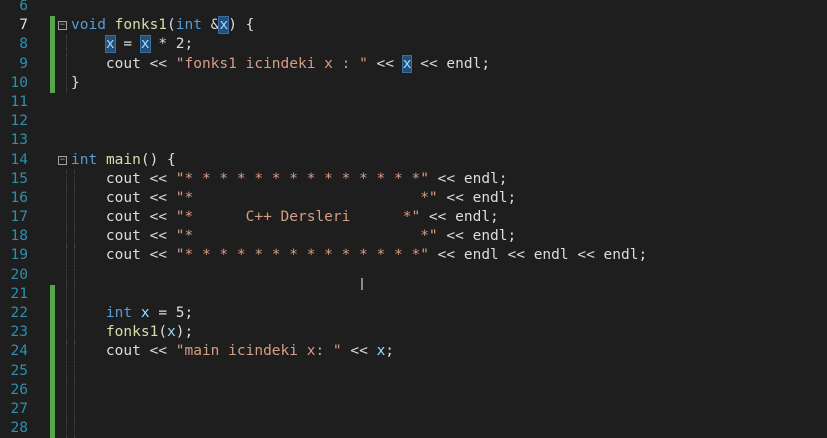  I want to click on code-line: 8 x = x * 2;, so click(413, 45).